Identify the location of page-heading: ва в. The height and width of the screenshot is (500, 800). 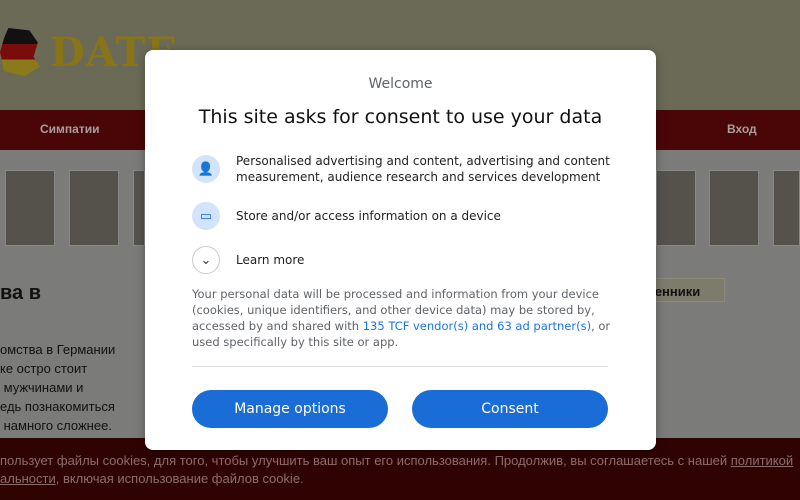
(21, 293).